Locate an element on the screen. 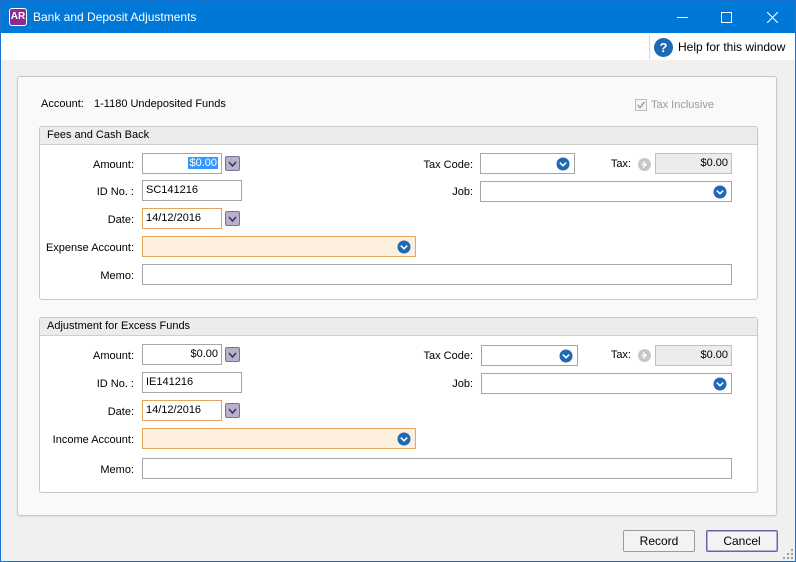 This screenshot has width=796, height=562. close-icon is located at coordinates (772, 17).